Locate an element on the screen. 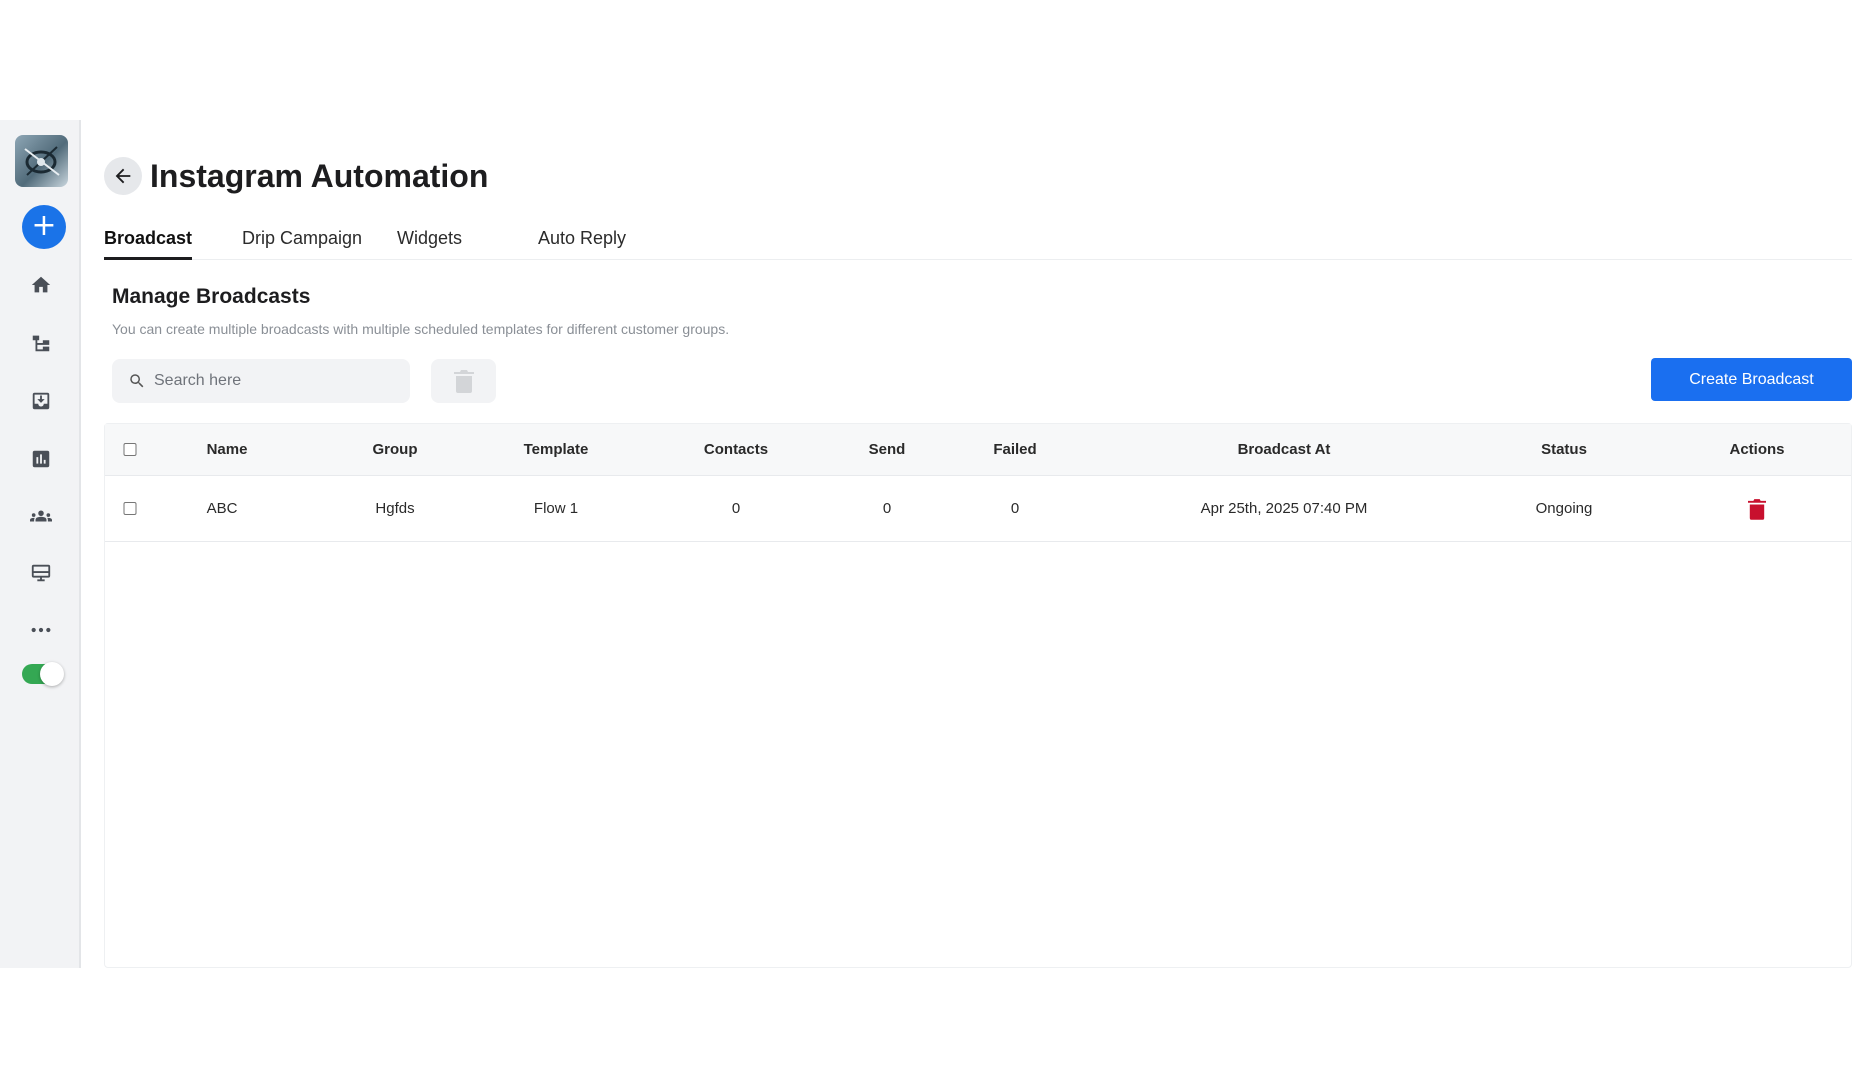 The width and height of the screenshot is (1866, 1080). search-icon is located at coordinates (137, 381).